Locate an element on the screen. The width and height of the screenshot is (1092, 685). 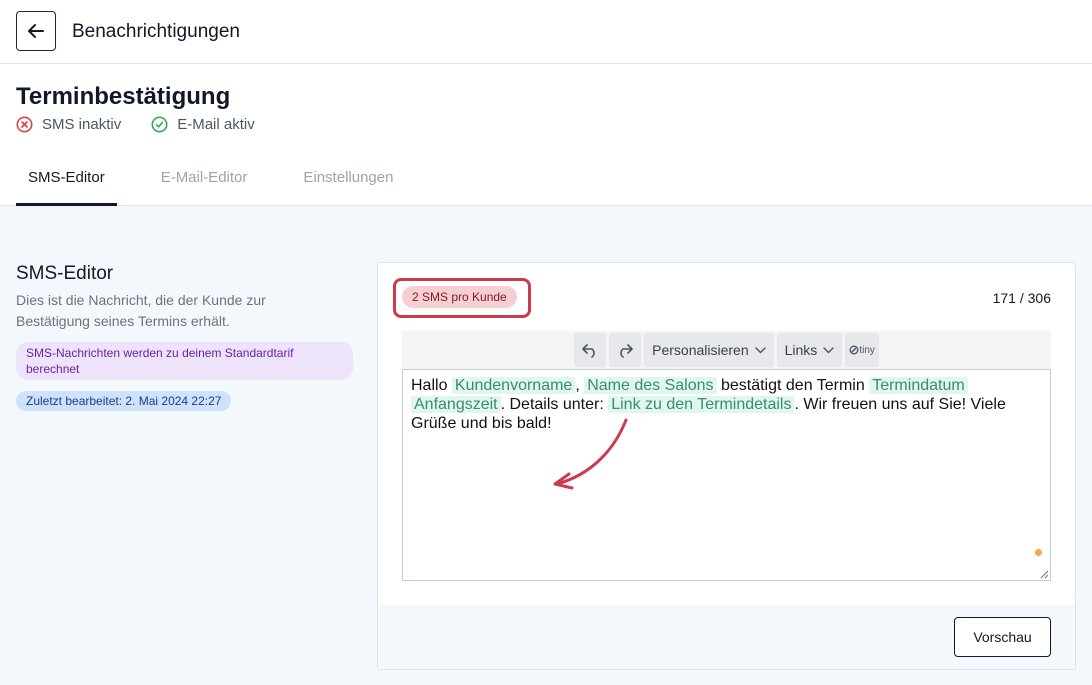
tiny-brand-label: tiny is located at coordinates (867, 350).